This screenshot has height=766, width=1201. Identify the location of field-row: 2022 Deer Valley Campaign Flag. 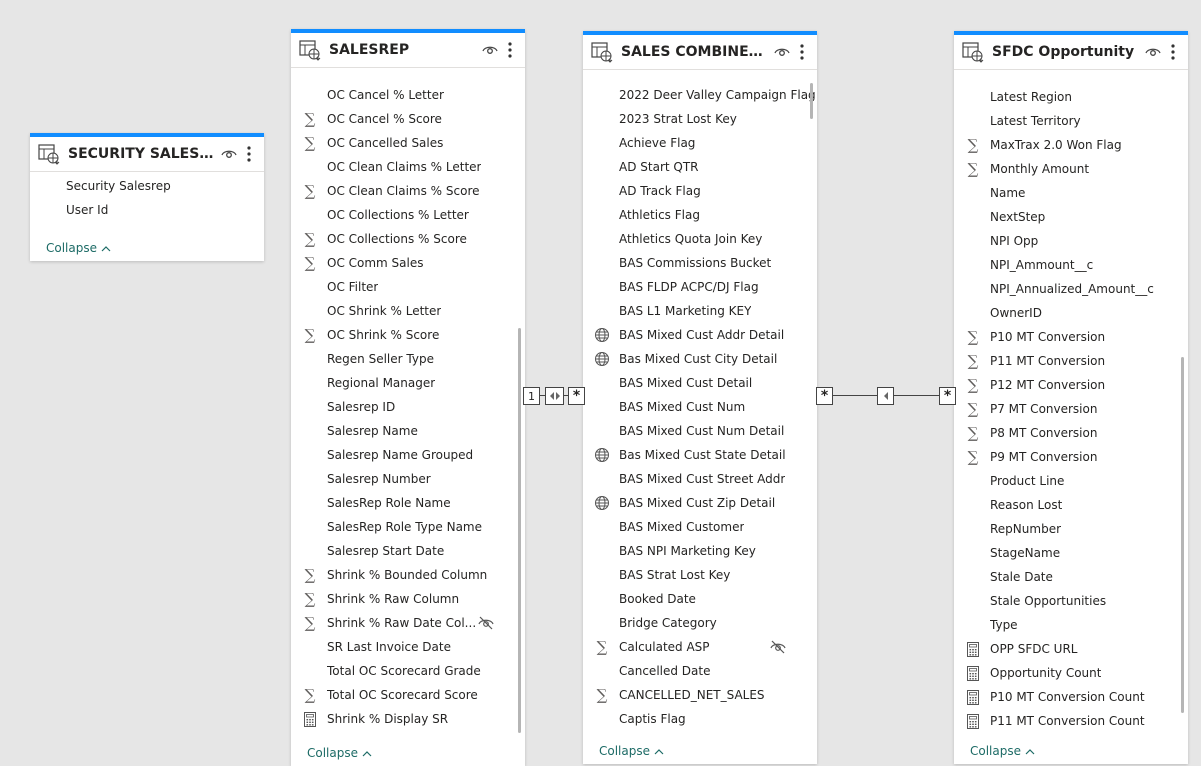
(700, 95).